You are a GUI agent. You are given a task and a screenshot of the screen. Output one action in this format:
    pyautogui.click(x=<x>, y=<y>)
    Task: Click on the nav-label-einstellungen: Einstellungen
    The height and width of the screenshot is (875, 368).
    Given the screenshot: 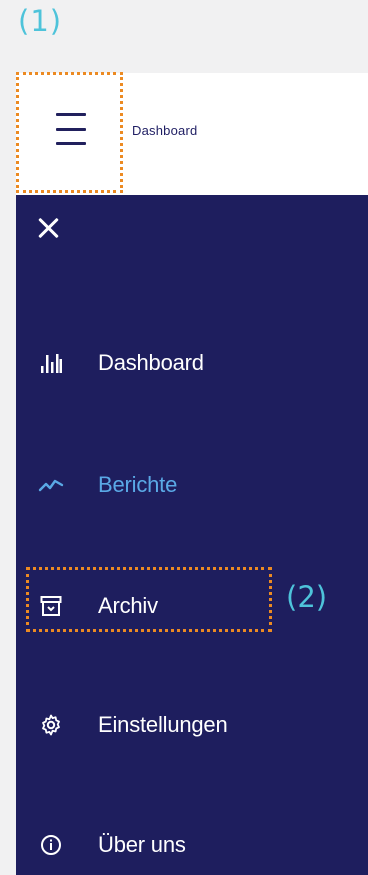 What is the action you would take?
    pyautogui.click(x=163, y=724)
    